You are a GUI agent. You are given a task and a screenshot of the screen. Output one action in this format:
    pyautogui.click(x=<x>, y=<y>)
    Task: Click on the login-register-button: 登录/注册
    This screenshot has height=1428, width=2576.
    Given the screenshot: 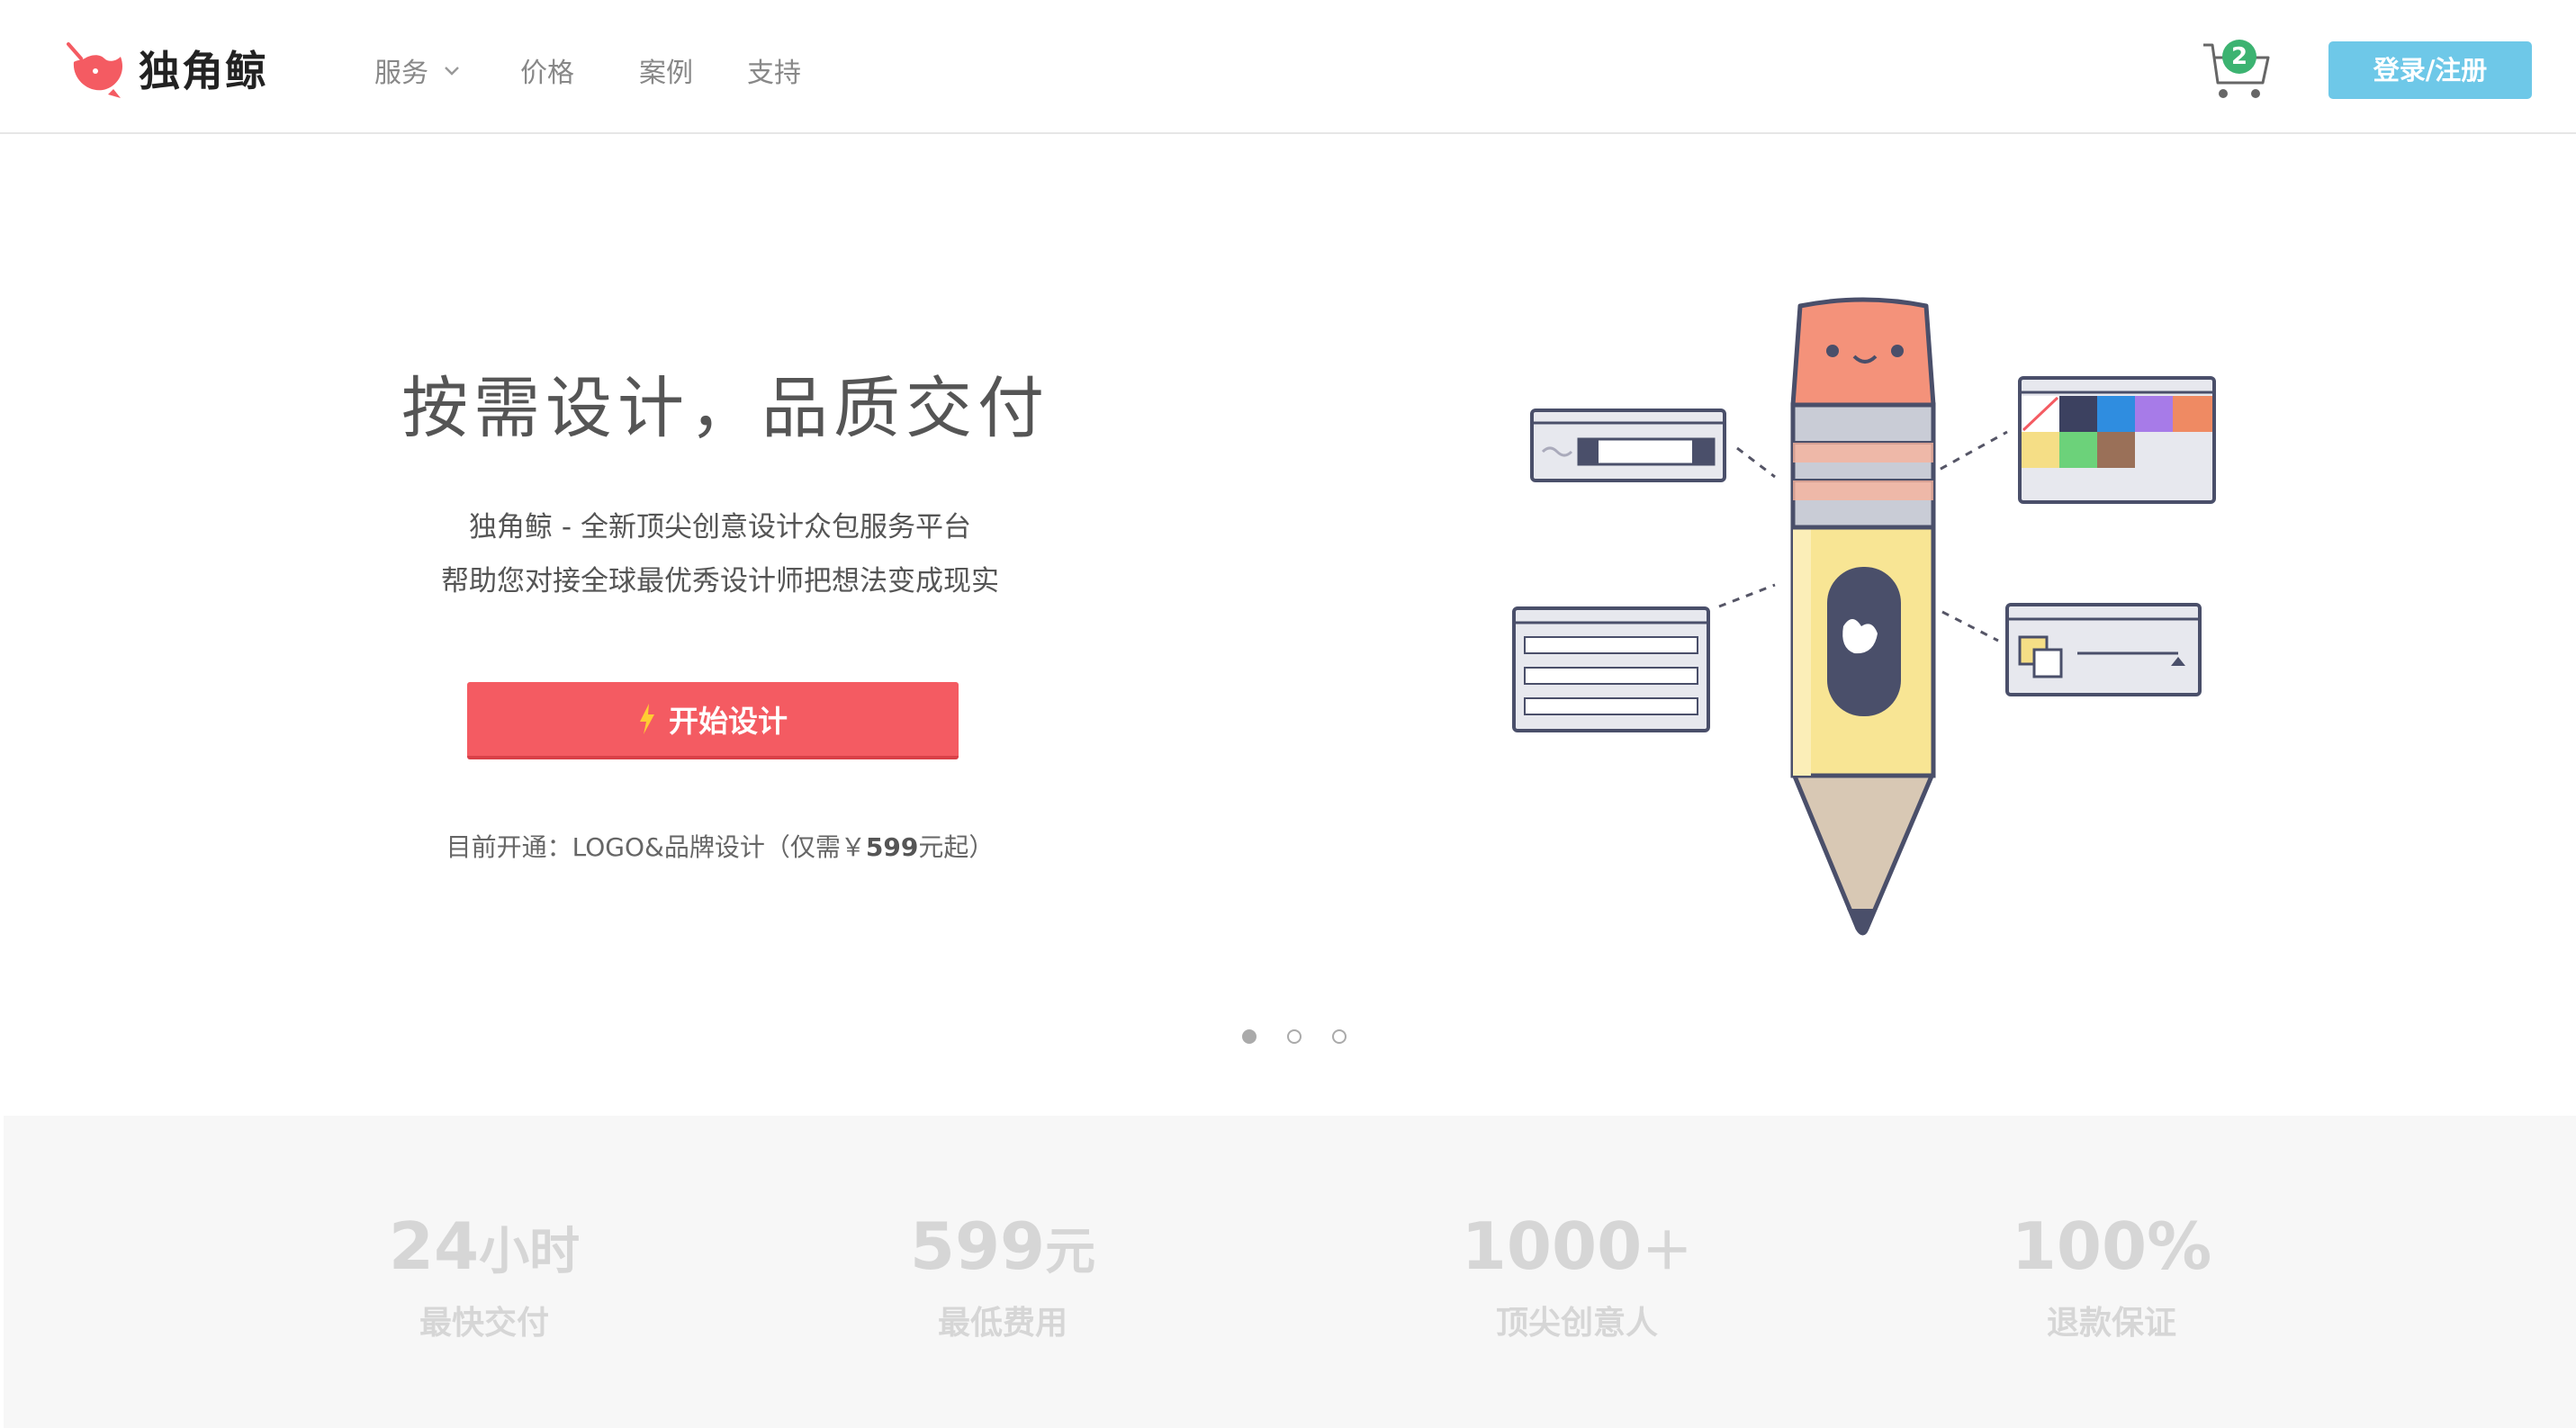 What is the action you would take?
    pyautogui.click(x=2430, y=70)
    